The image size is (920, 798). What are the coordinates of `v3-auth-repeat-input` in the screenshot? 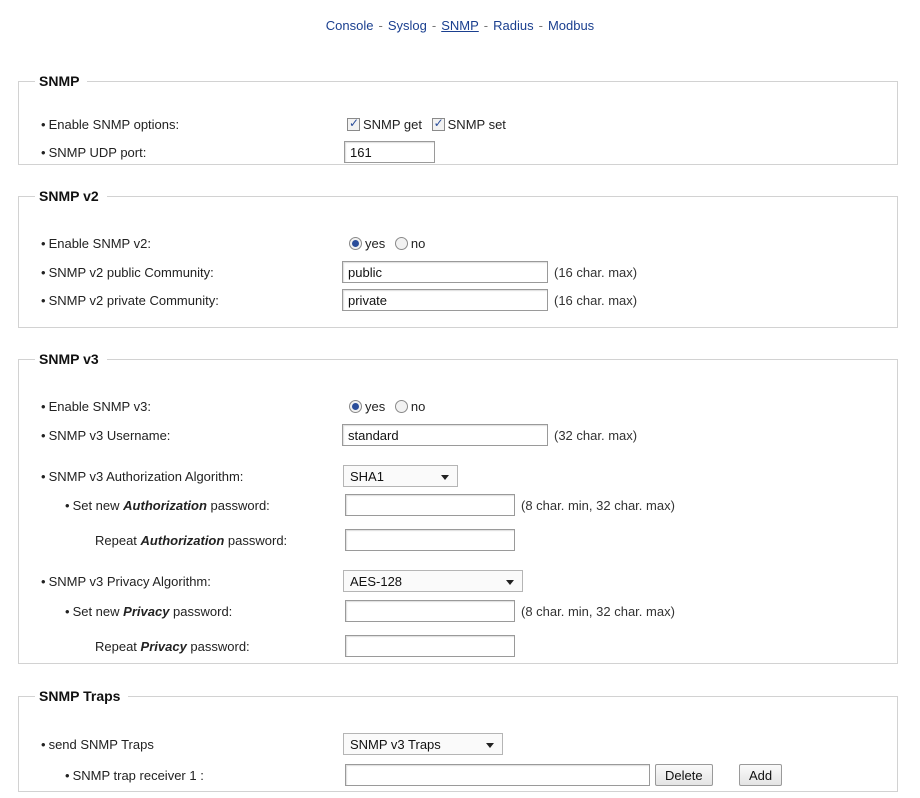 It's located at (430, 540).